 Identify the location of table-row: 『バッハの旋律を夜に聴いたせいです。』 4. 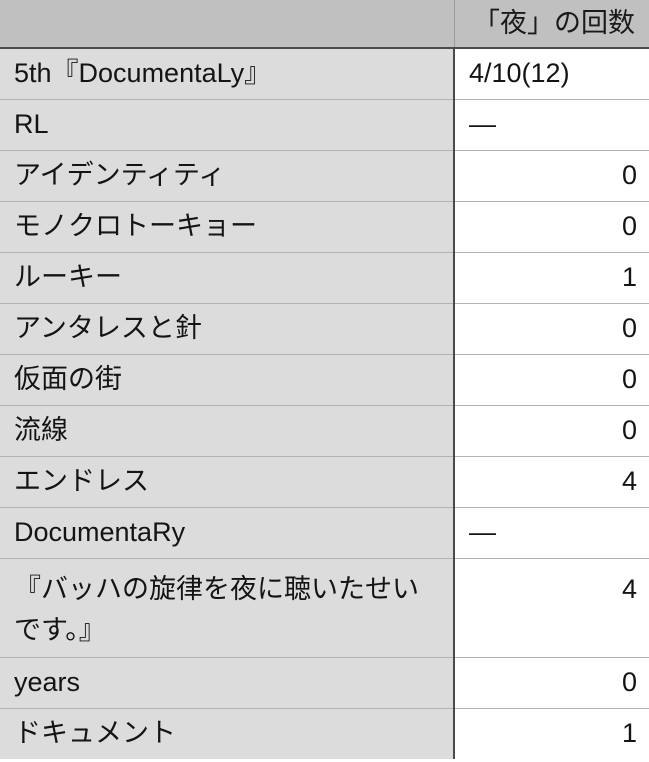
(324, 608).